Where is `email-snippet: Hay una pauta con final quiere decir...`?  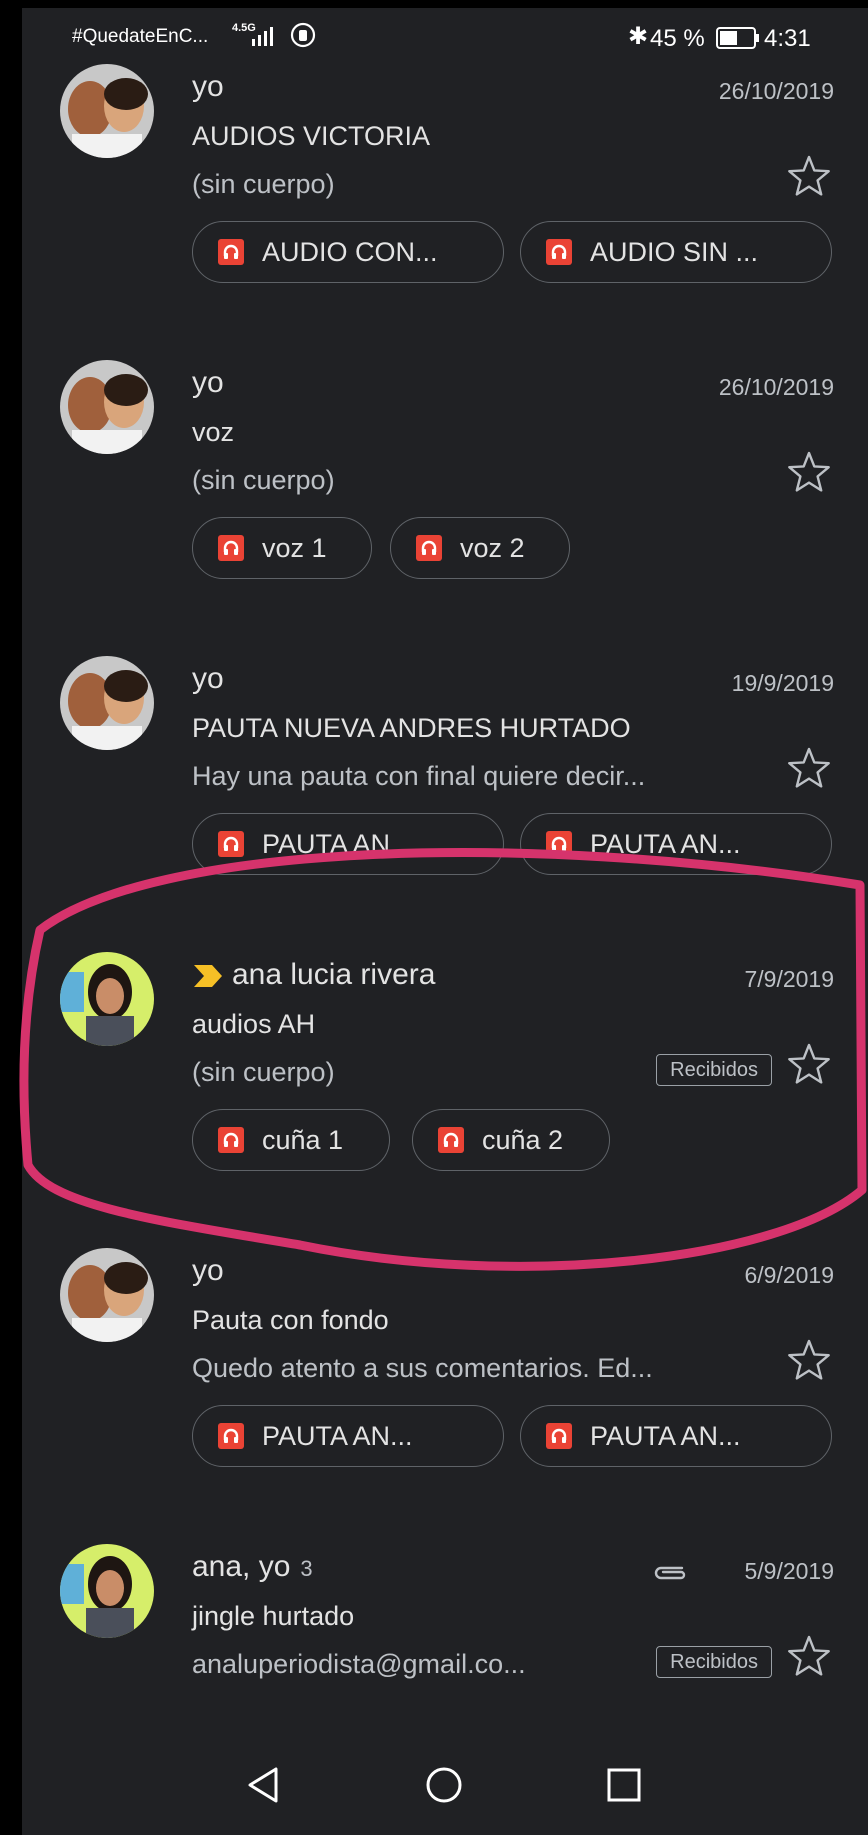 email-snippet: Hay una pauta con final quiere decir... is located at coordinates (419, 776).